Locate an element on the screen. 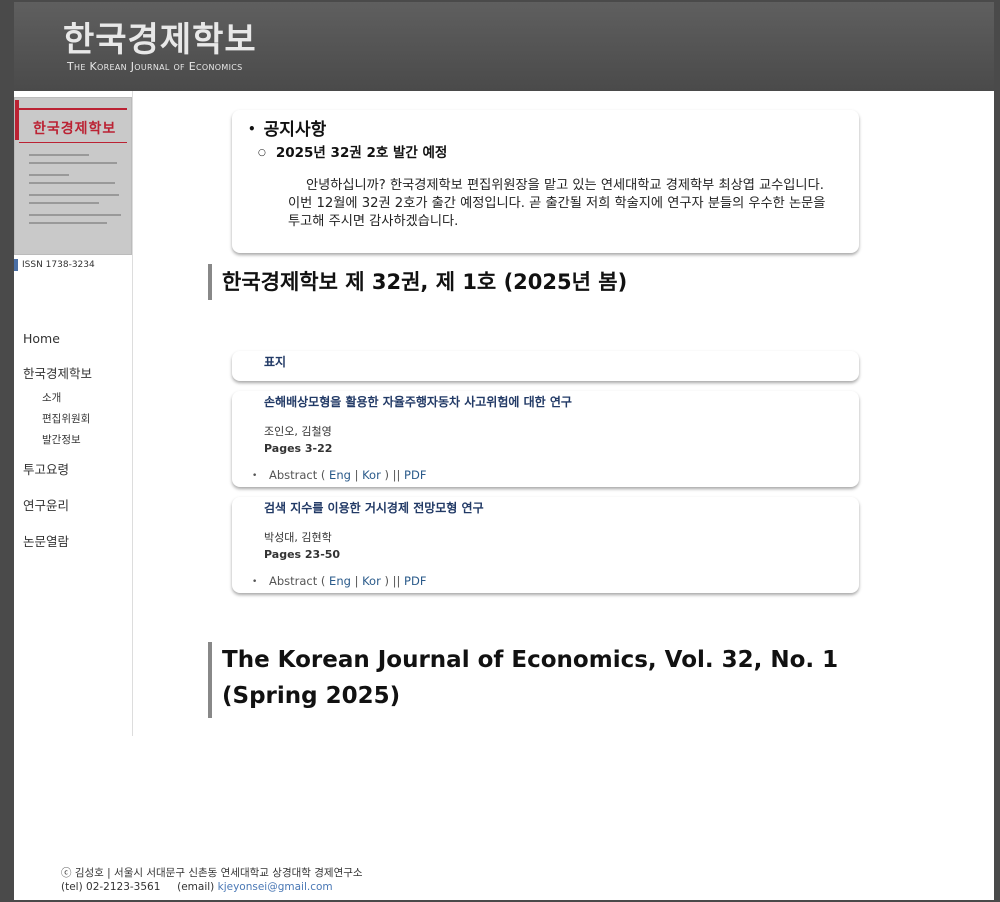 The height and width of the screenshot is (902, 1000). nav-submission: 투고요령 is located at coordinates (57, 468).